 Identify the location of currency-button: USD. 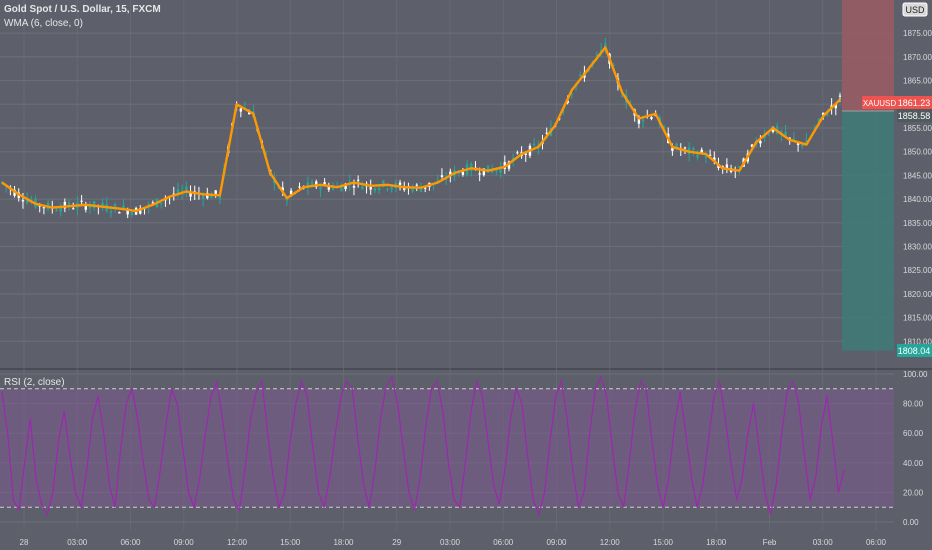
(915, 9).